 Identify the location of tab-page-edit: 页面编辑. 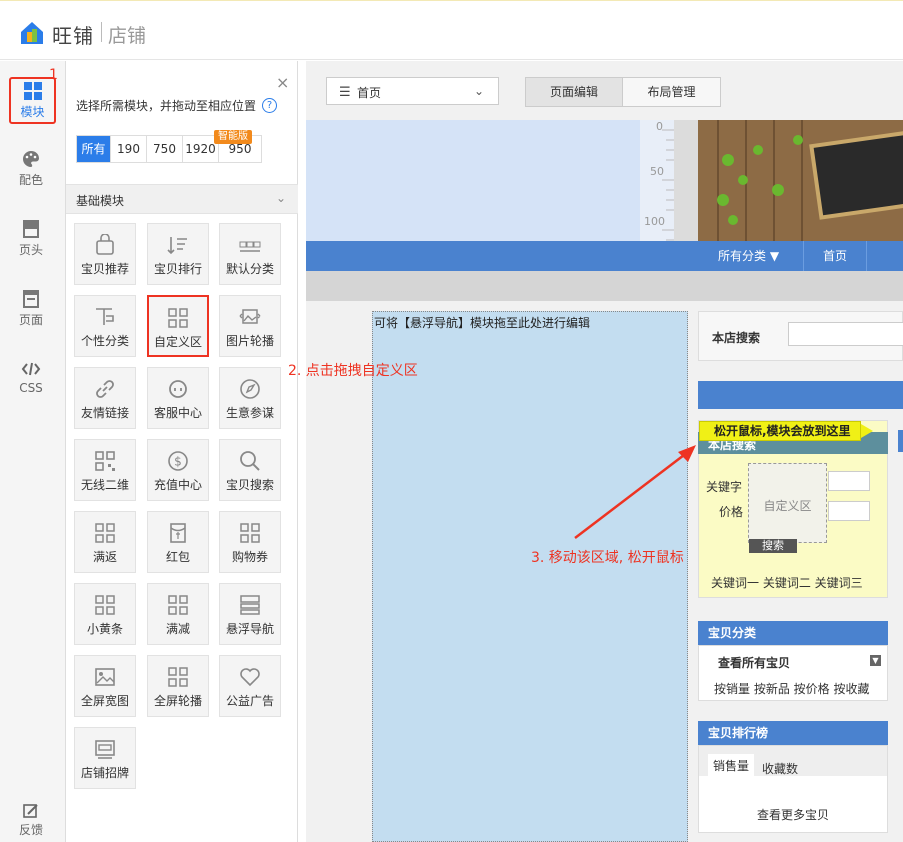
(574, 92).